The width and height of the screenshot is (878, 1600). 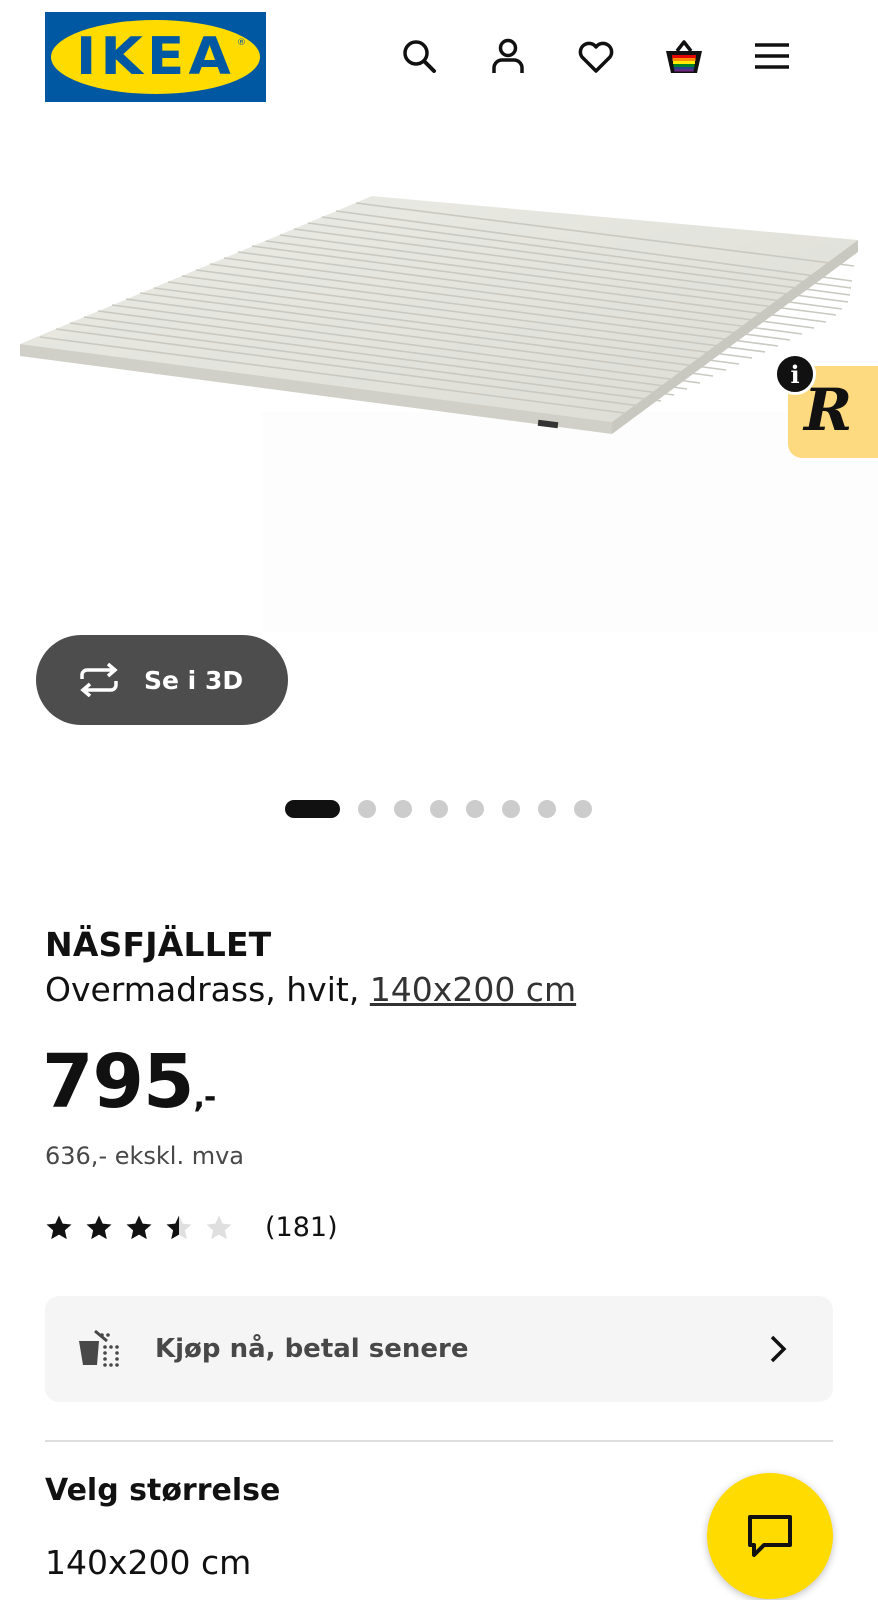 I want to click on chat-bubble-icon, so click(x=770, y=1536).